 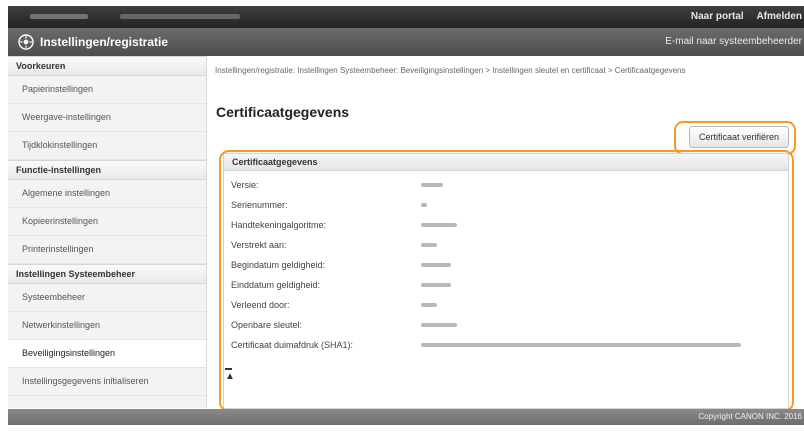 What do you see at coordinates (733, 42) in the screenshot?
I see `email-admin-link: E-mail naar systeembeheerder` at bounding box center [733, 42].